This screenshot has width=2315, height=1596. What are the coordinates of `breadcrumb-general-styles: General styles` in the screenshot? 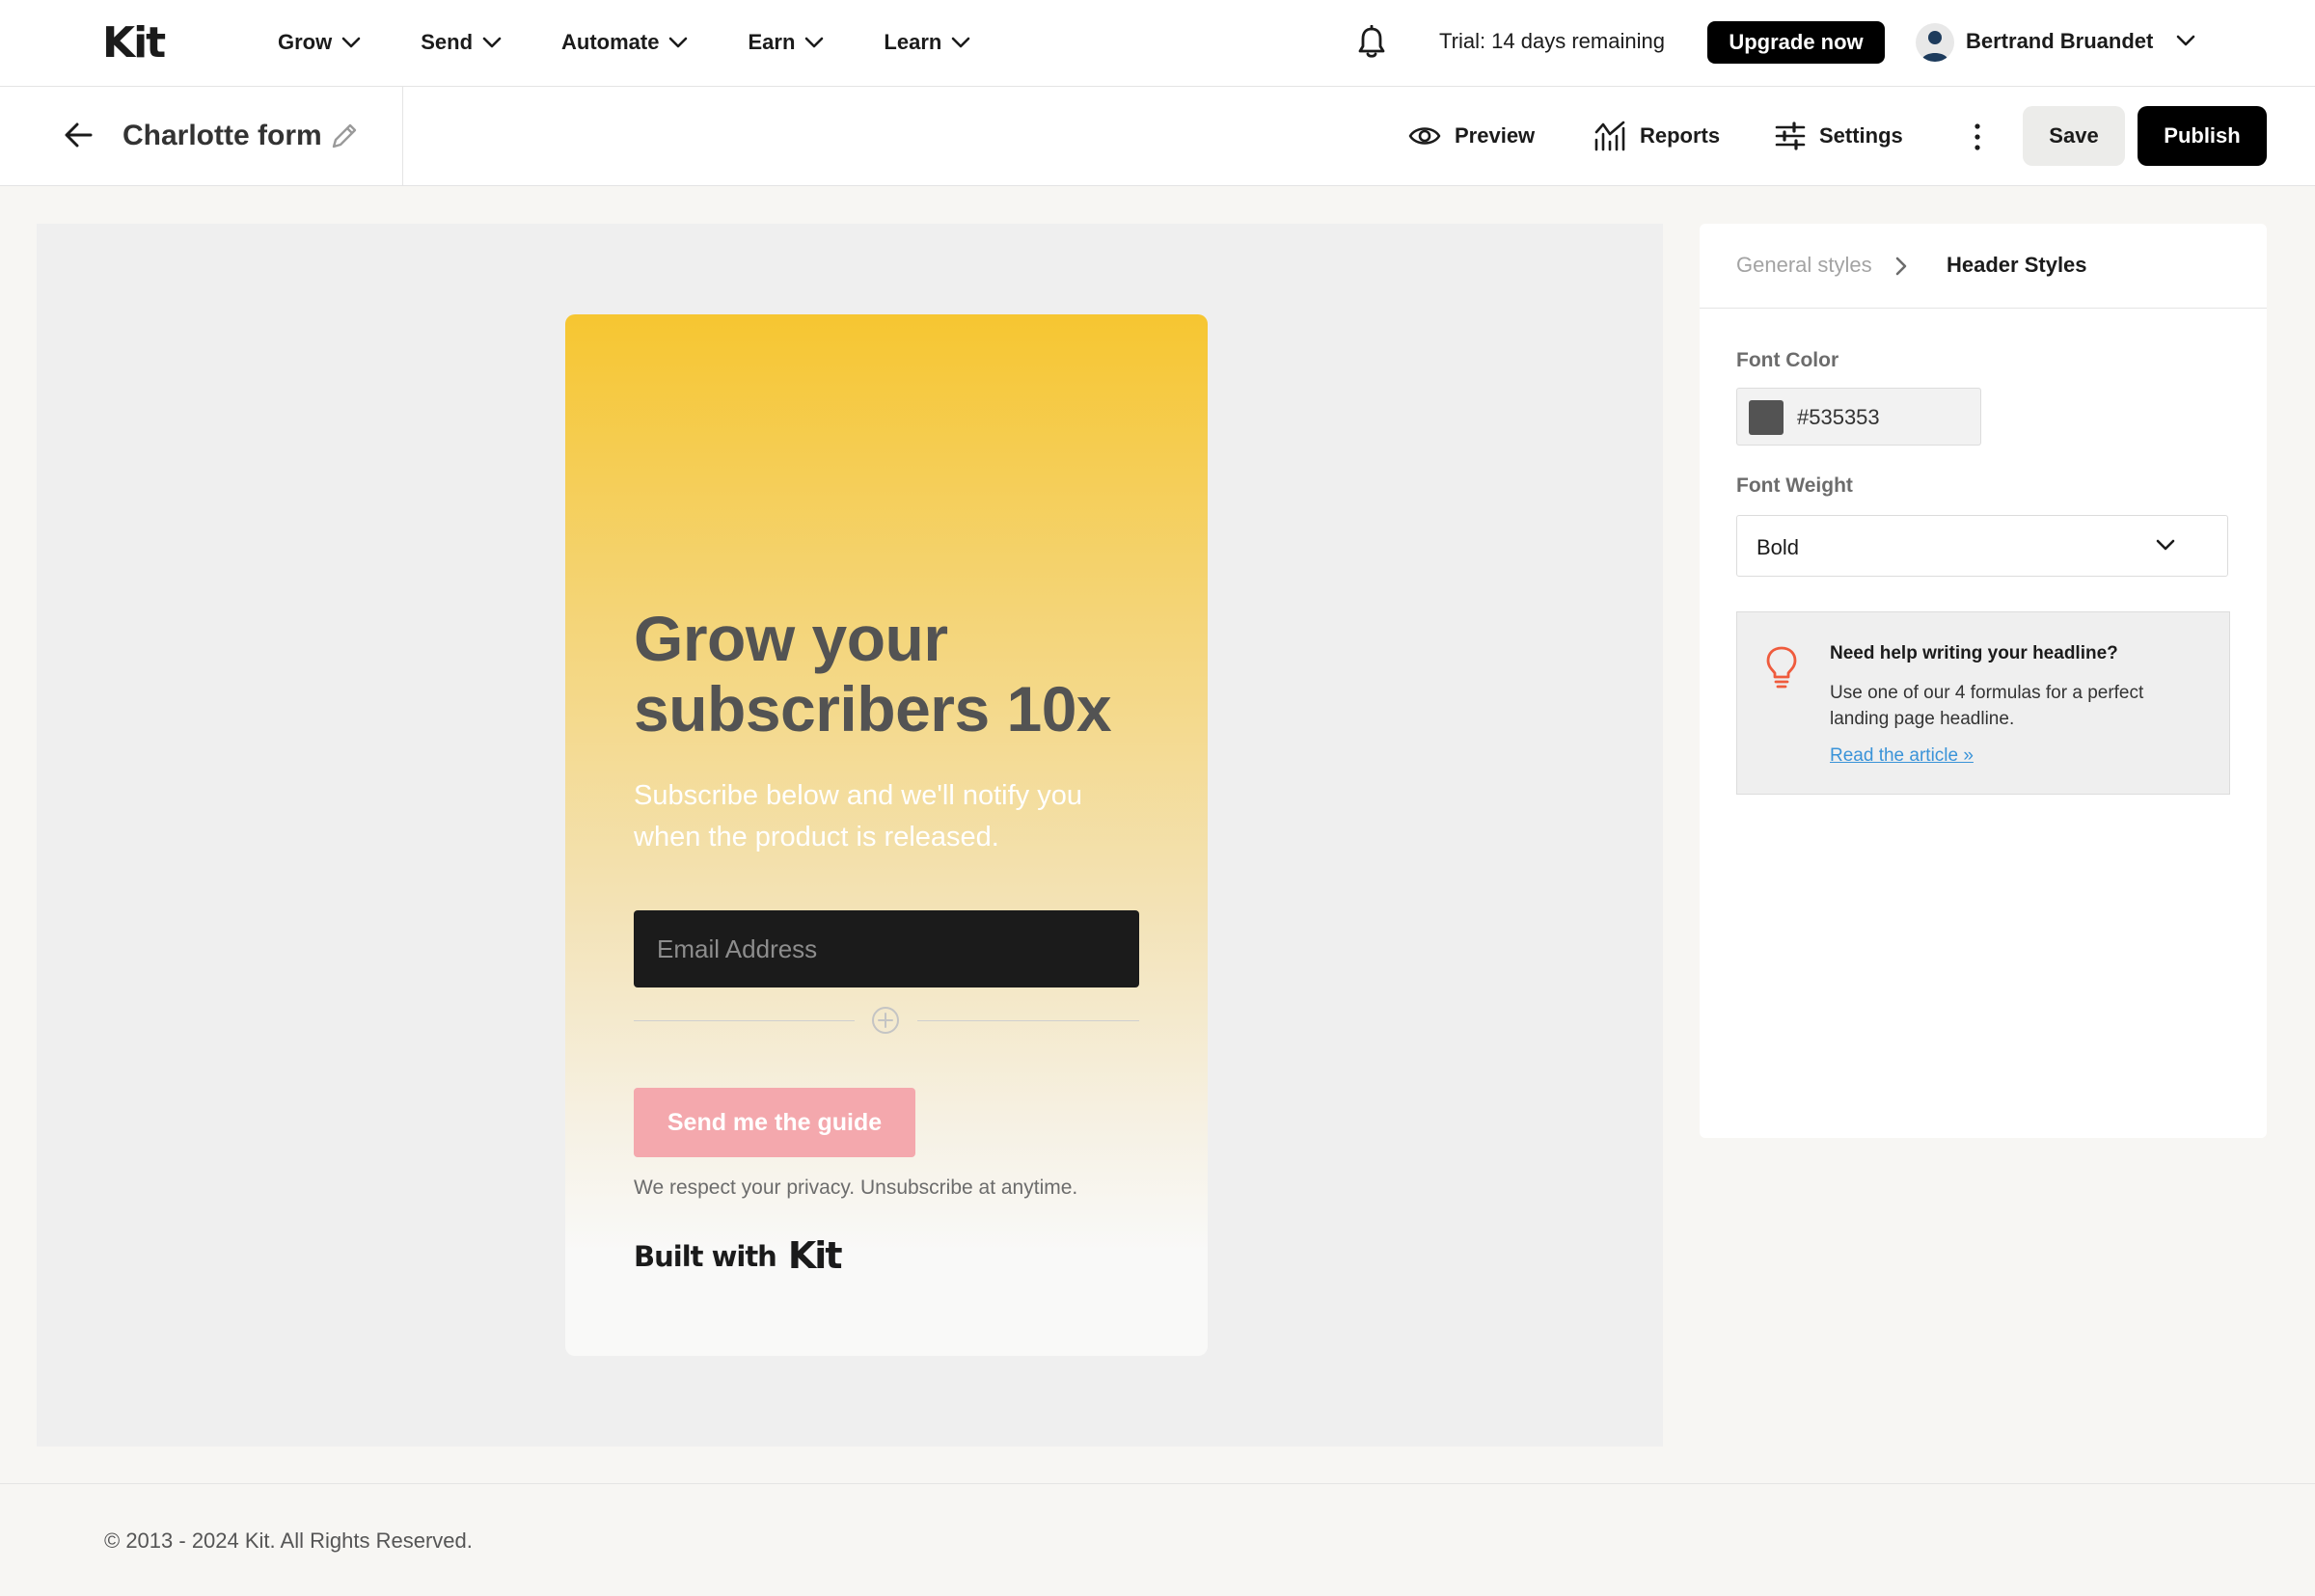 It's located at (1804, 266).